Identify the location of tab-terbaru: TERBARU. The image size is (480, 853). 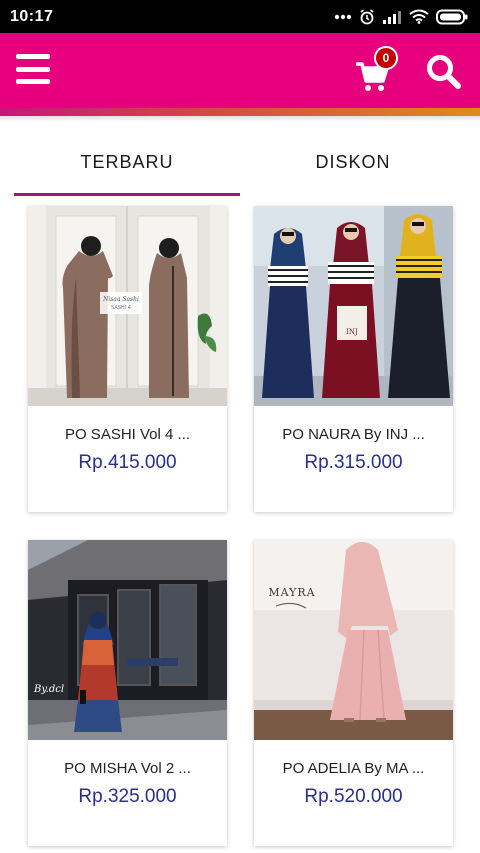
(127, 167).